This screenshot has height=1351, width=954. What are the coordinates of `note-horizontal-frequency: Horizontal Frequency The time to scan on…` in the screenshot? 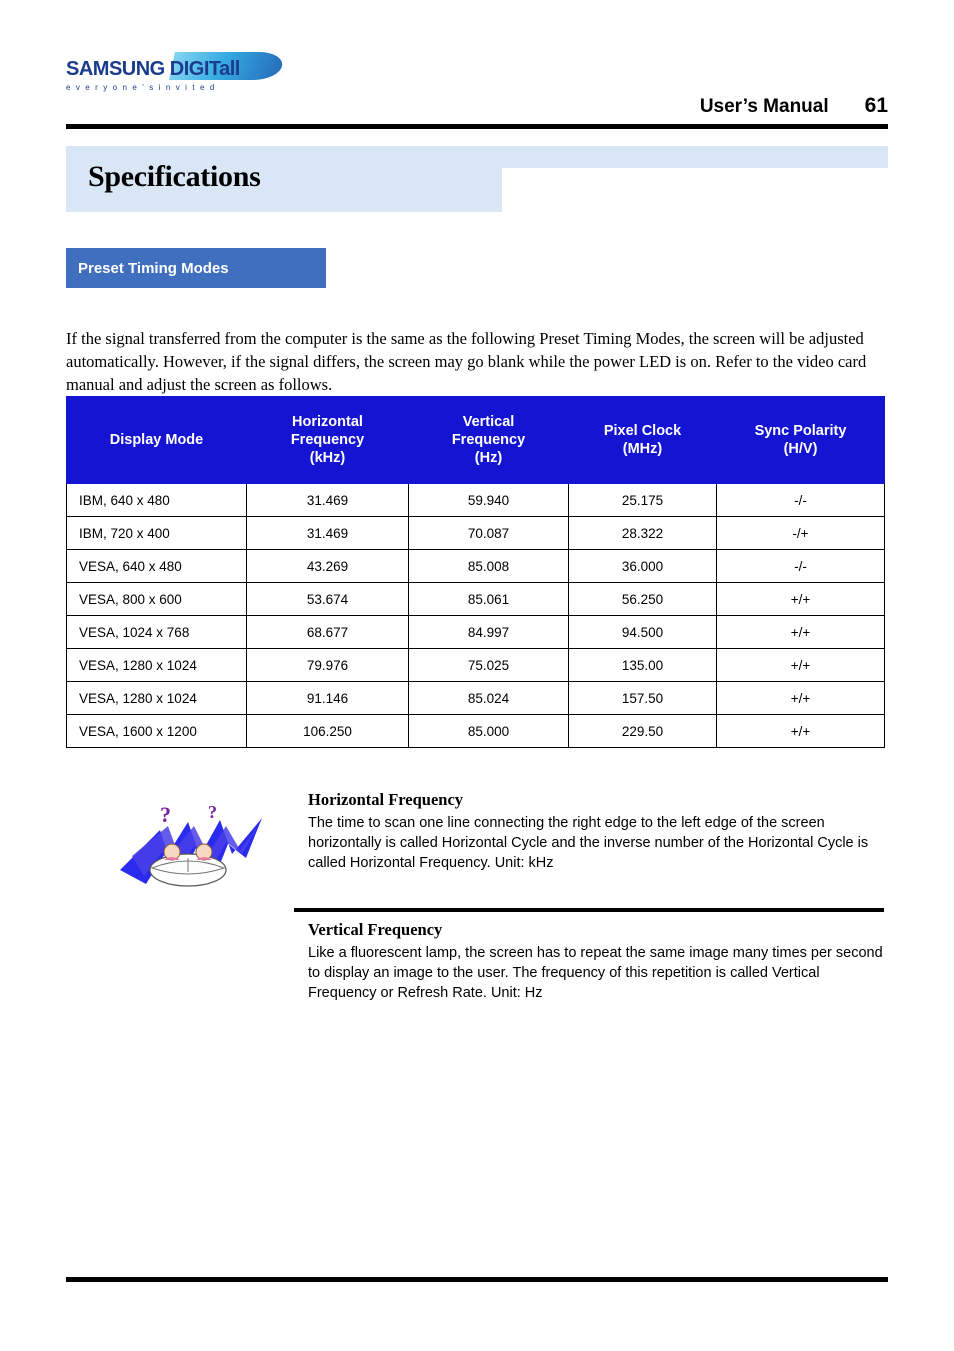 It's located at (596, 831).